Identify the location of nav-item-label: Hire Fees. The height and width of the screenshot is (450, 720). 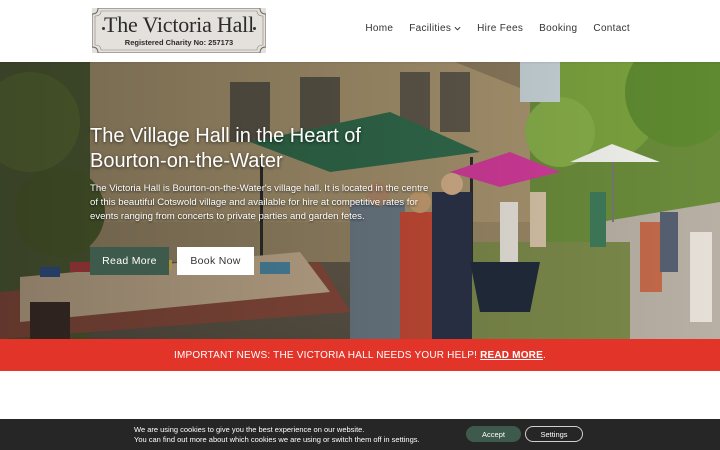
(500, 28).